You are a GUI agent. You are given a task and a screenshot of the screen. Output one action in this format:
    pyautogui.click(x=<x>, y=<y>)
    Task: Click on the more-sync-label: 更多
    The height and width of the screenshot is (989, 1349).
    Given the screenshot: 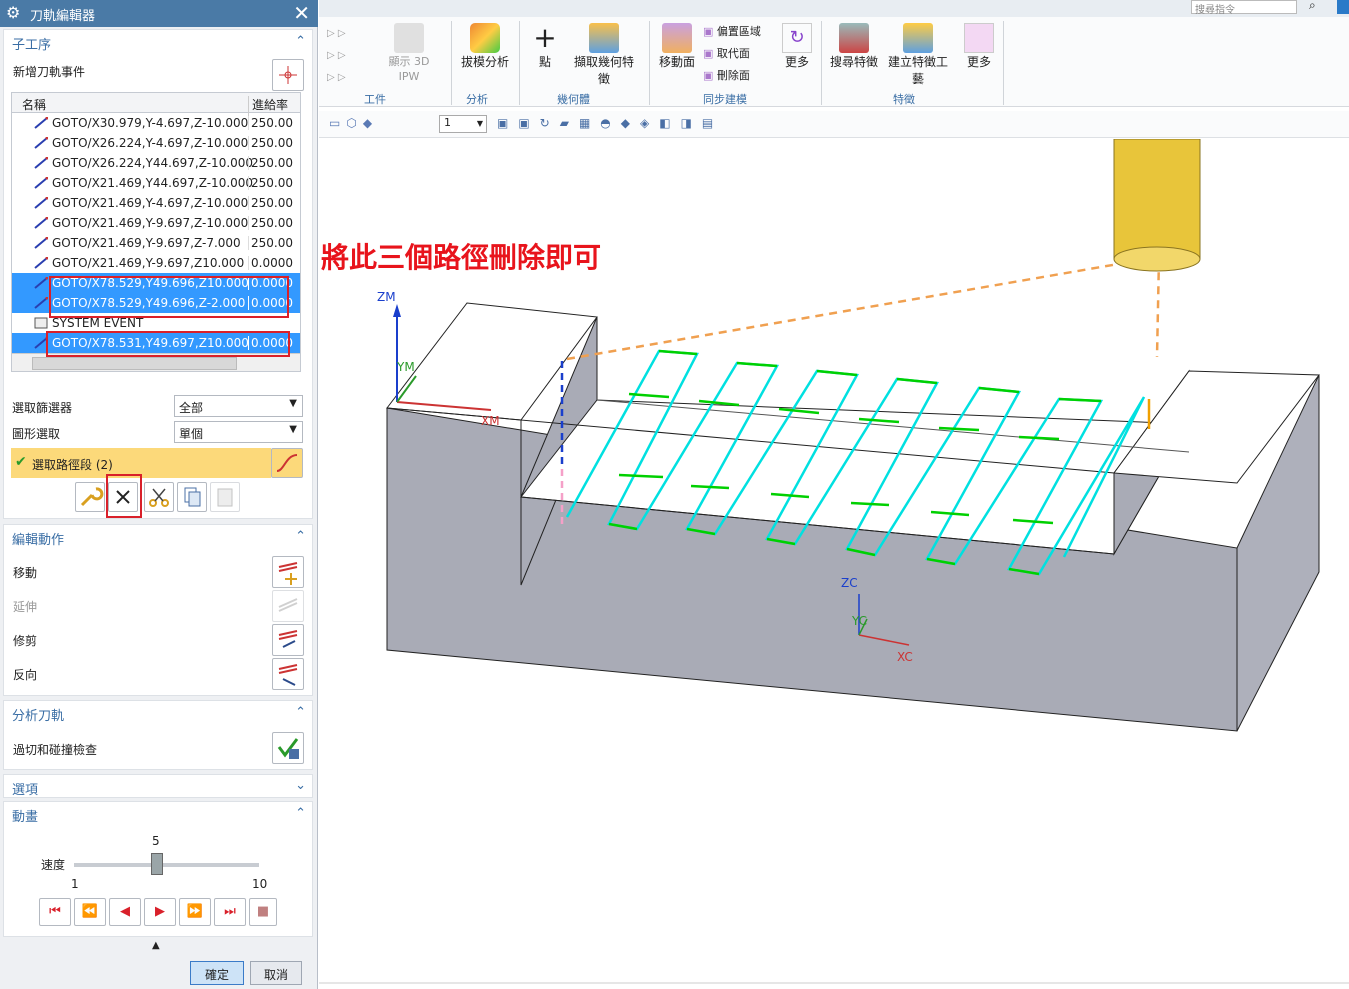 What is the action you would take?
    pyautogui.click(x=796, y=62)
    